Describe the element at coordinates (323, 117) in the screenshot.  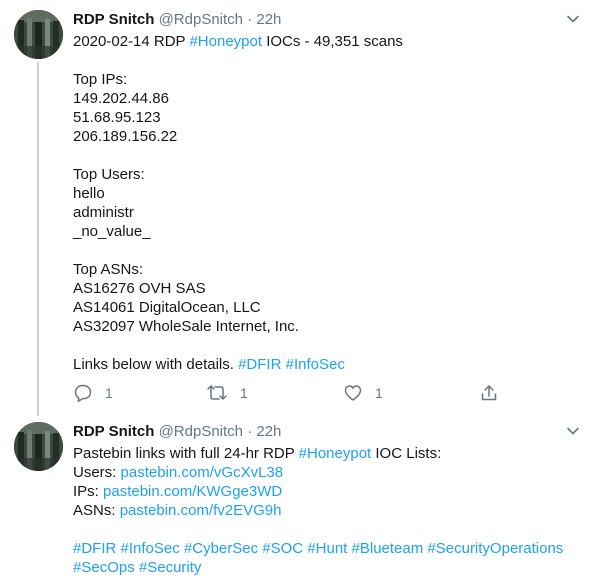
I see `tweet-line: 51.68.95.123` at that location.